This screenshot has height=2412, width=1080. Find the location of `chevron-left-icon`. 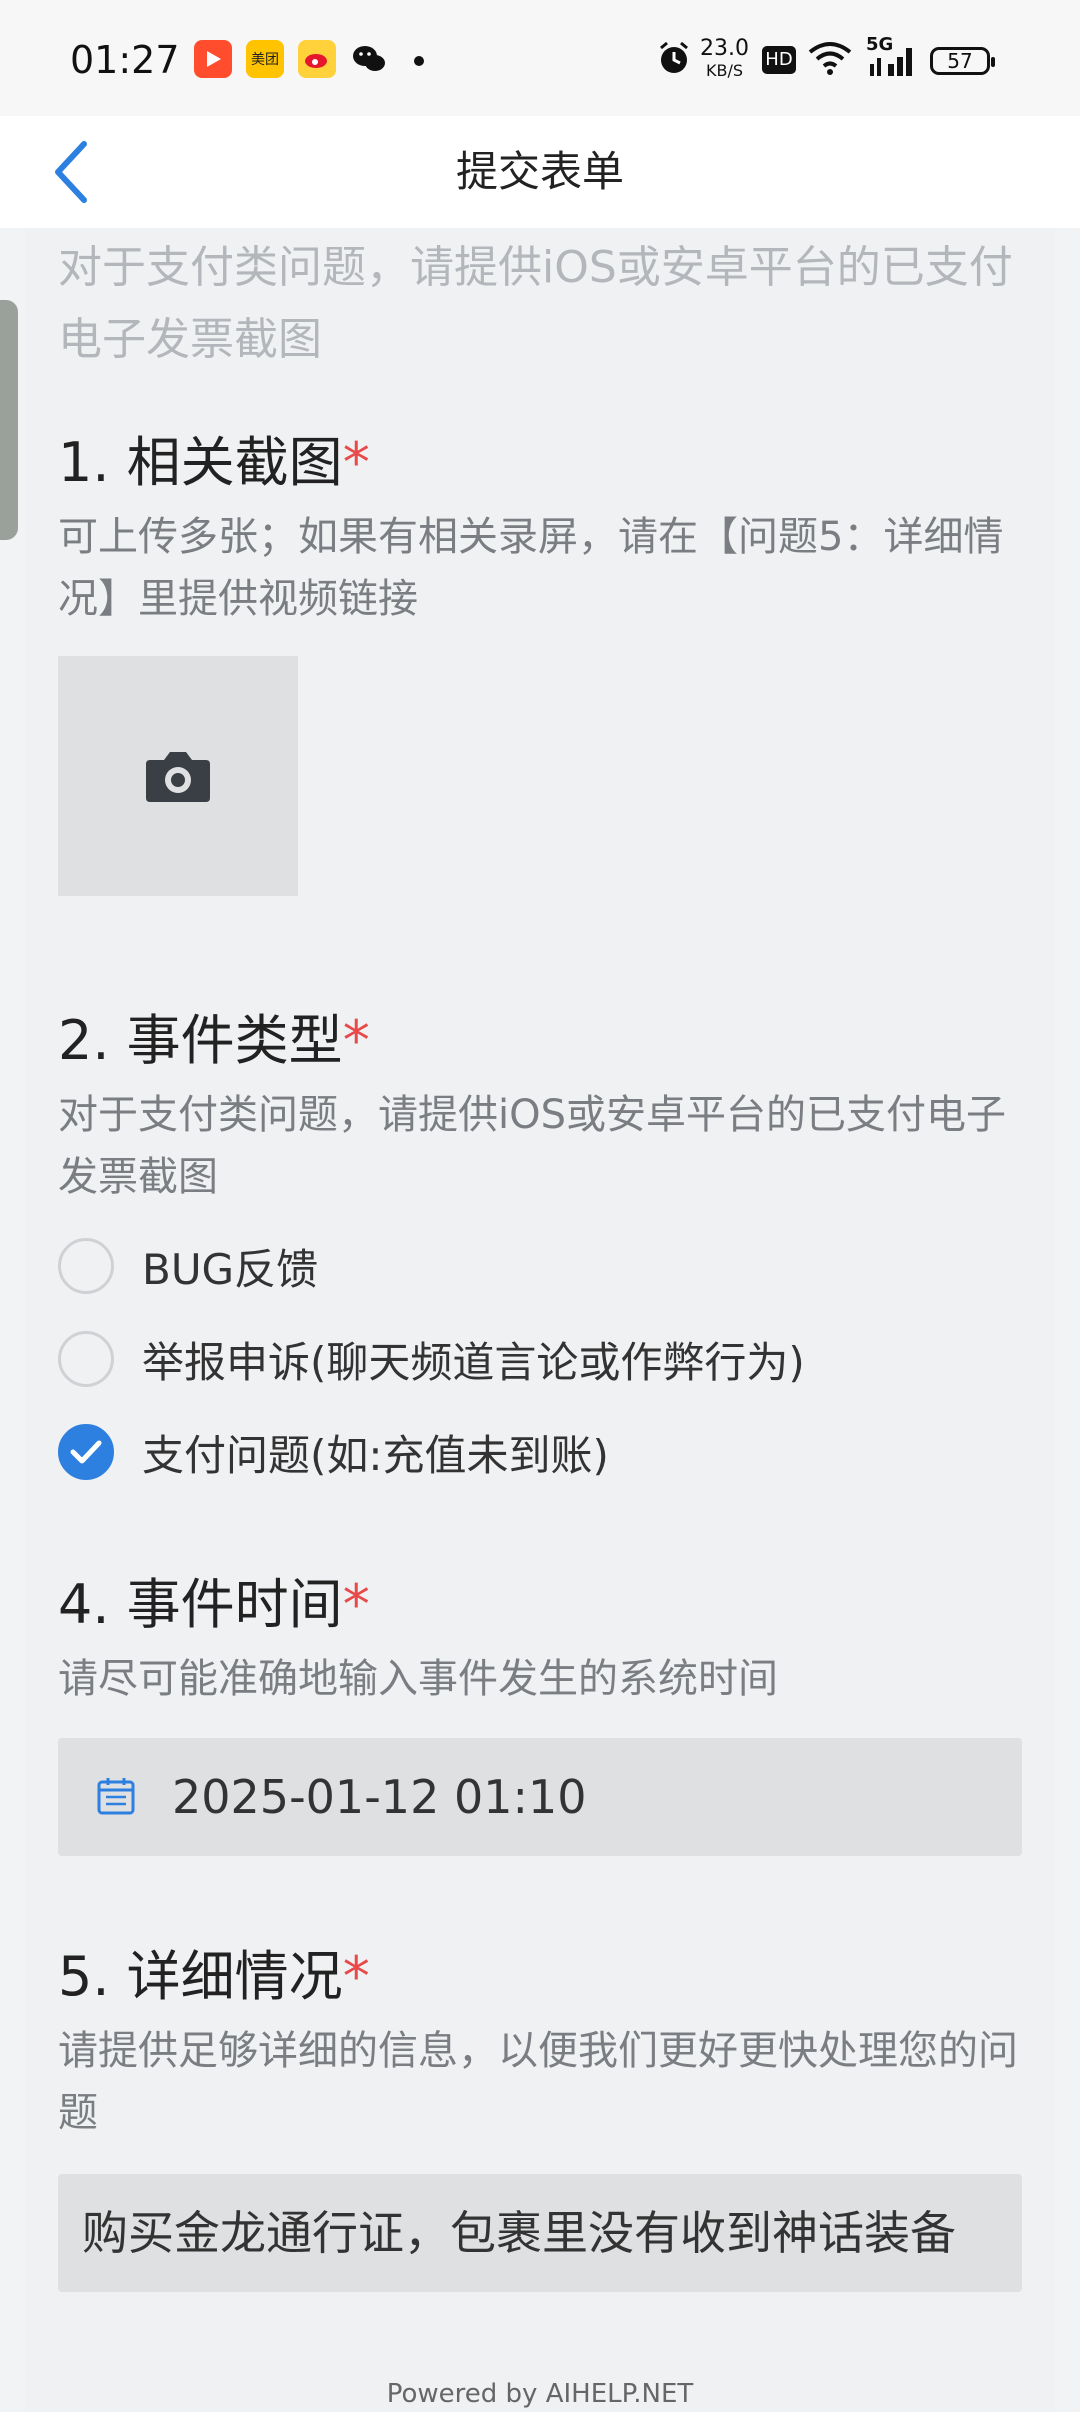

chevron-left-icon is located at coordinates (71, 172).